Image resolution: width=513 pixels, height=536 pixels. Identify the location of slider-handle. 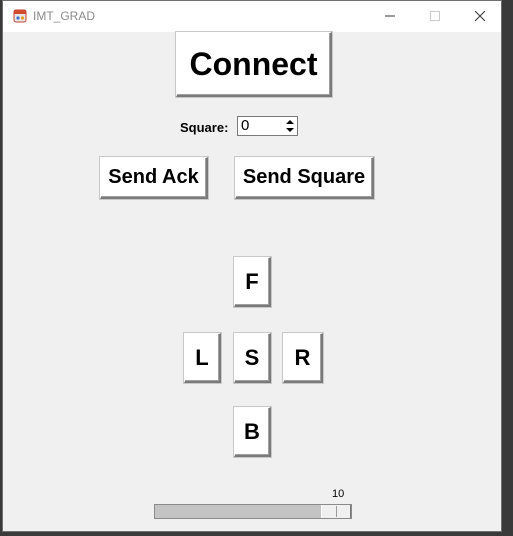
(336, 511).